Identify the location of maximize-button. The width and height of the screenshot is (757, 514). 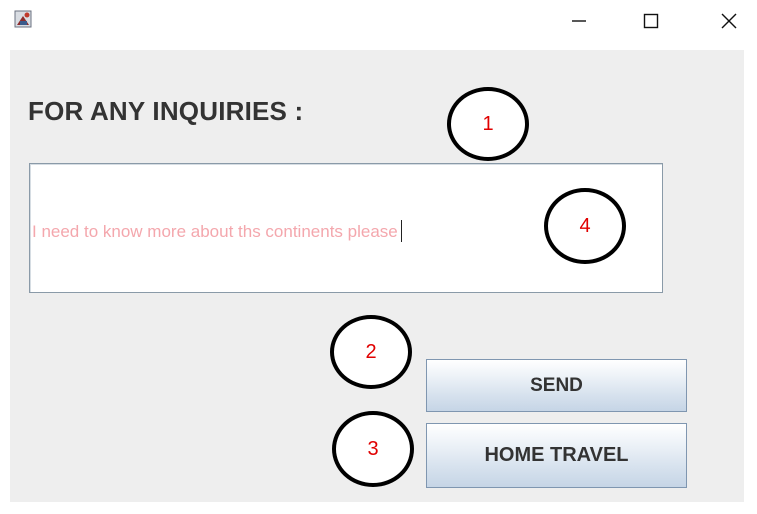
(651, 21).